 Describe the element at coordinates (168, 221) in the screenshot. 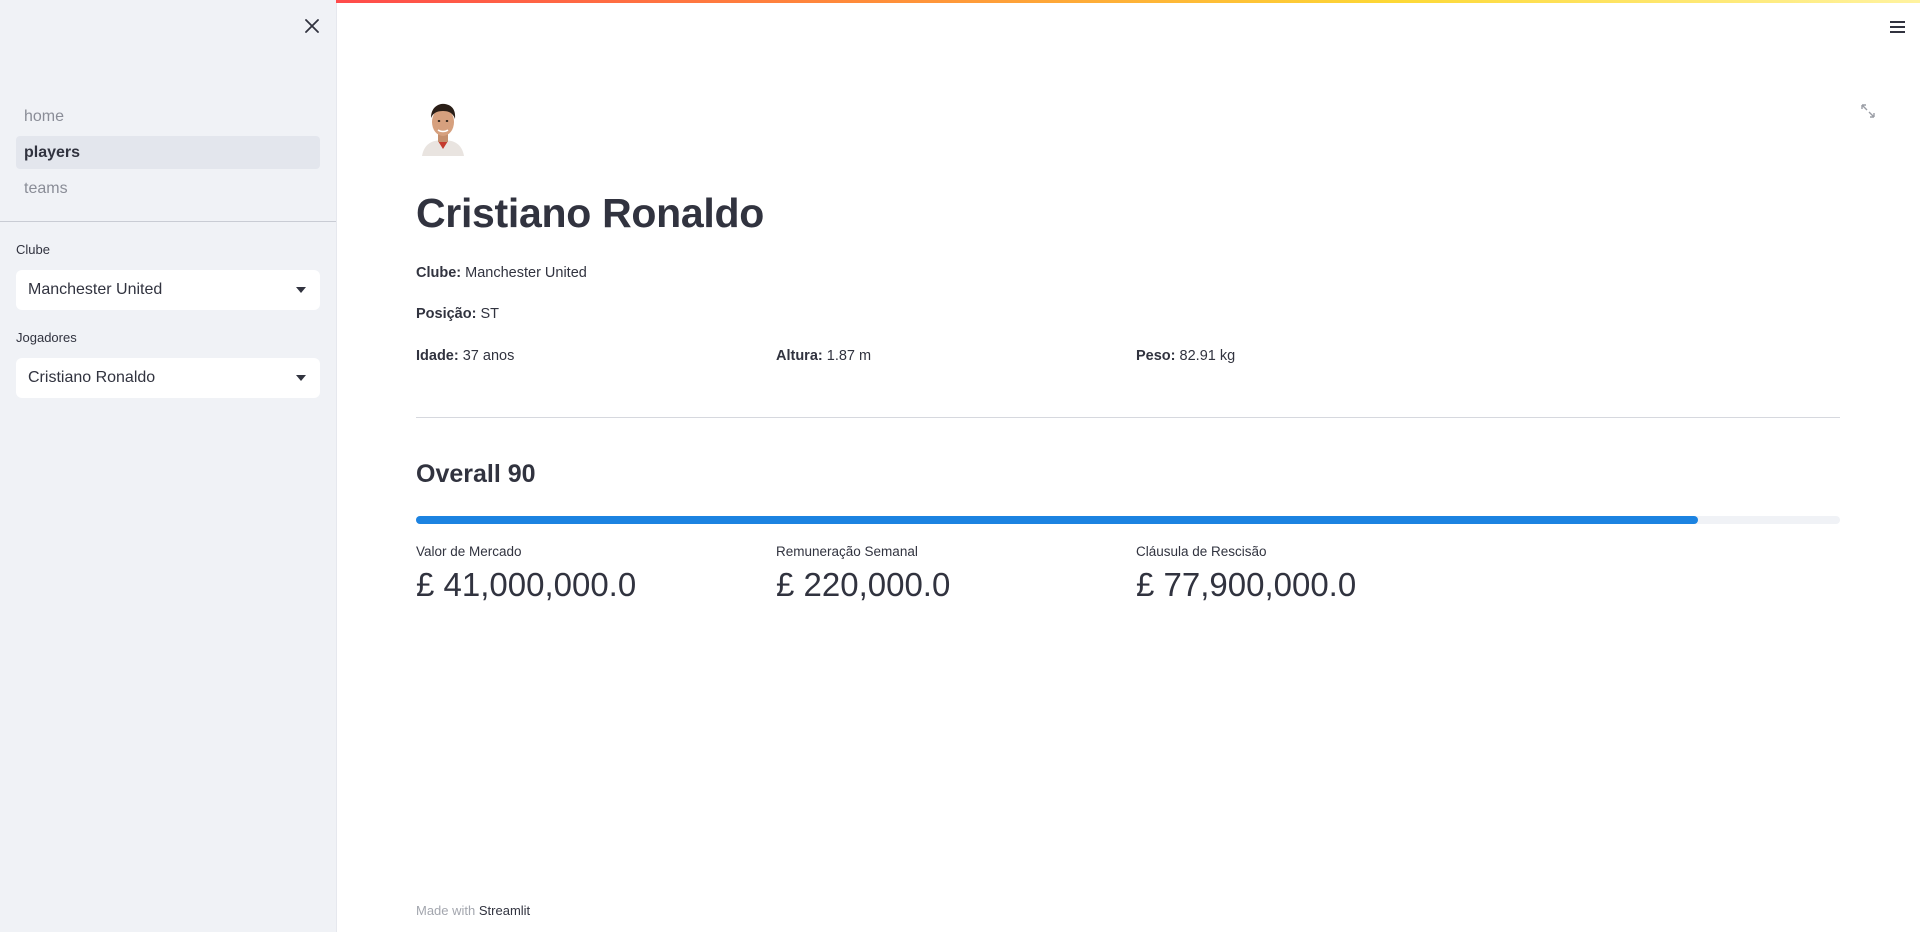

I see `sidebar-divider` at that location.